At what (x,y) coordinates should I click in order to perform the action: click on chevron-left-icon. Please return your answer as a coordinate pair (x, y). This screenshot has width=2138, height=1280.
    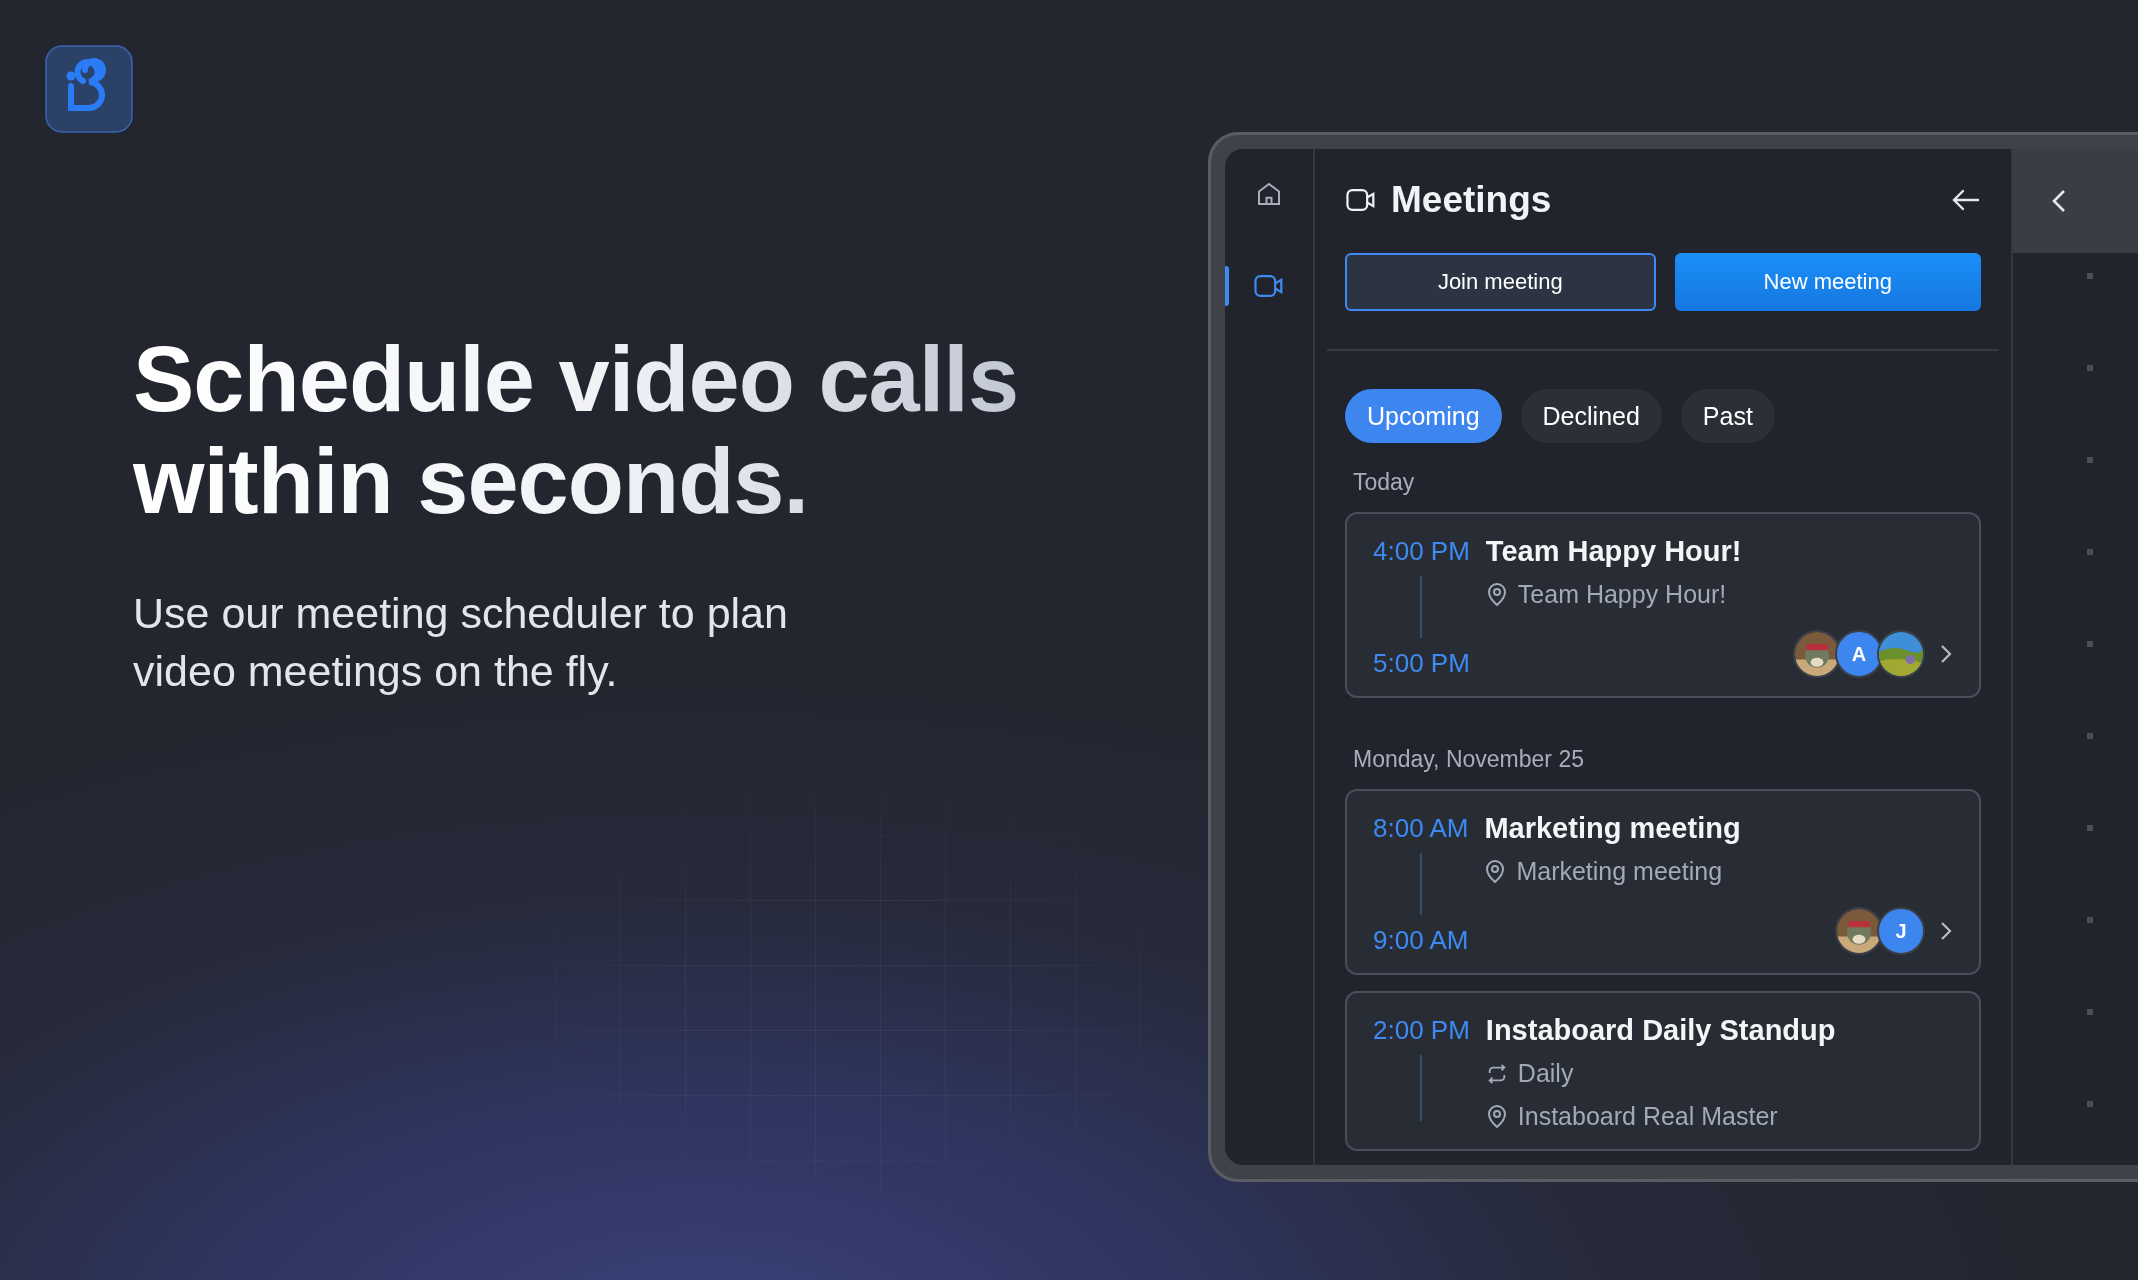
    Looking at the image, I should click on (2059, 201).